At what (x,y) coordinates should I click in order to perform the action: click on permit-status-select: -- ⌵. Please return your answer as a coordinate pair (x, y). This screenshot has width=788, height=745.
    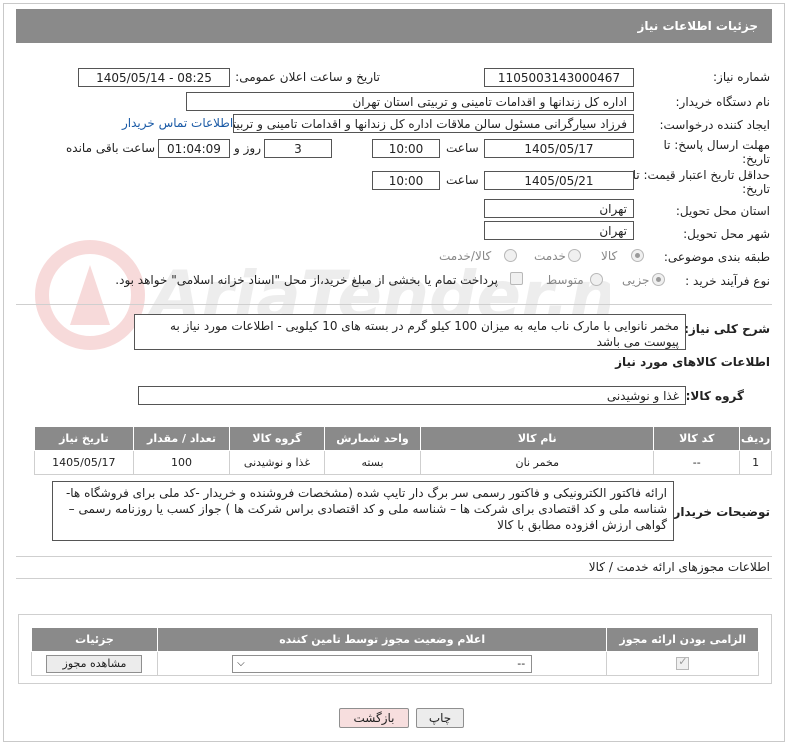
    Looking at the image, I should click on (382, 663).